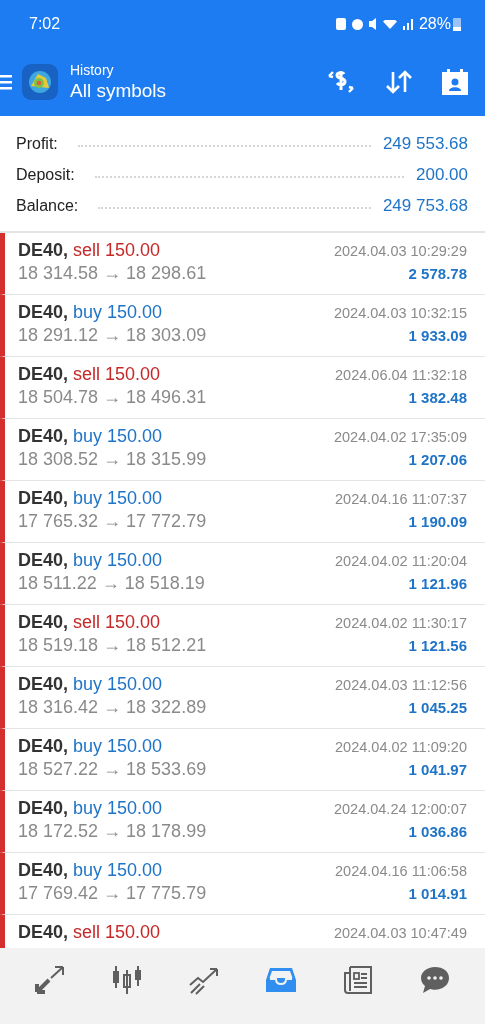 The height and width of the screenshot is (1024, 485). I want to click on deal-profit: 1 045.25, so click(437, 707).